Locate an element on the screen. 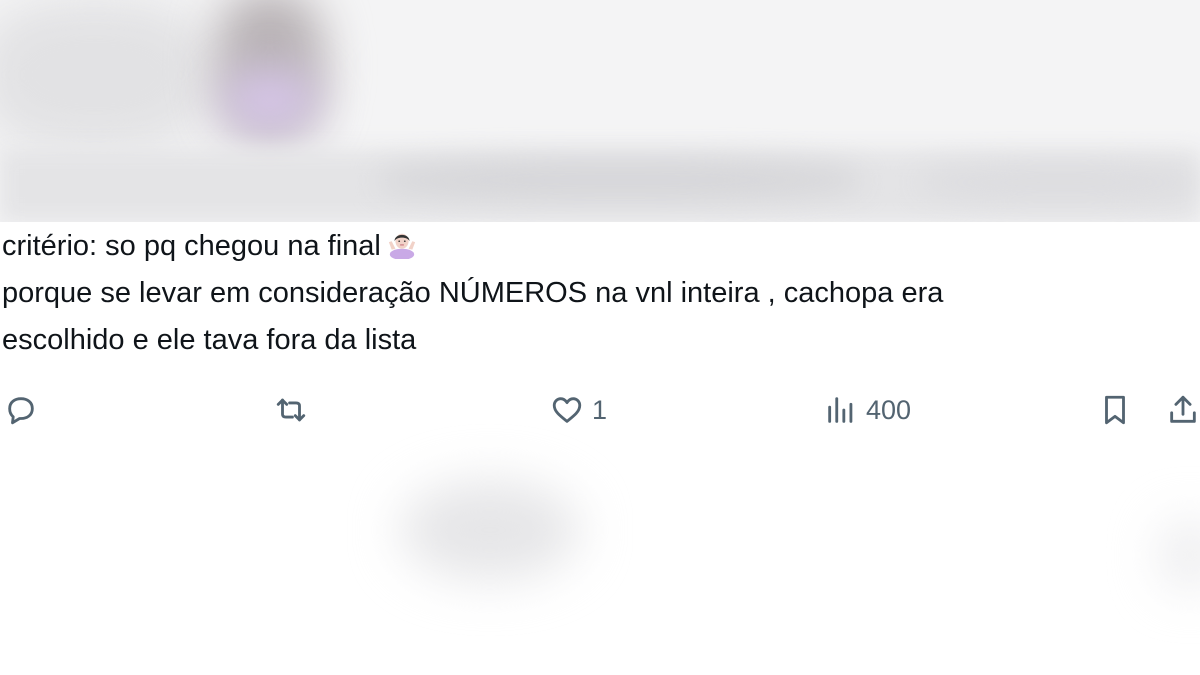 This screenshot has height=675, width=1200. heart-icon is located at coordinates (567, 410).